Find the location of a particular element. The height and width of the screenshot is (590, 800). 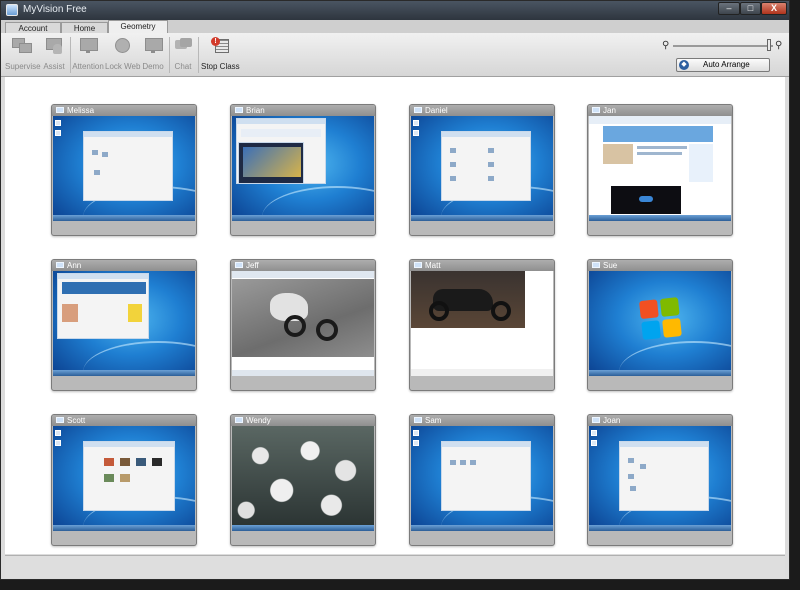

thumbnail-header: Sam is located at coordinates (482, 420).